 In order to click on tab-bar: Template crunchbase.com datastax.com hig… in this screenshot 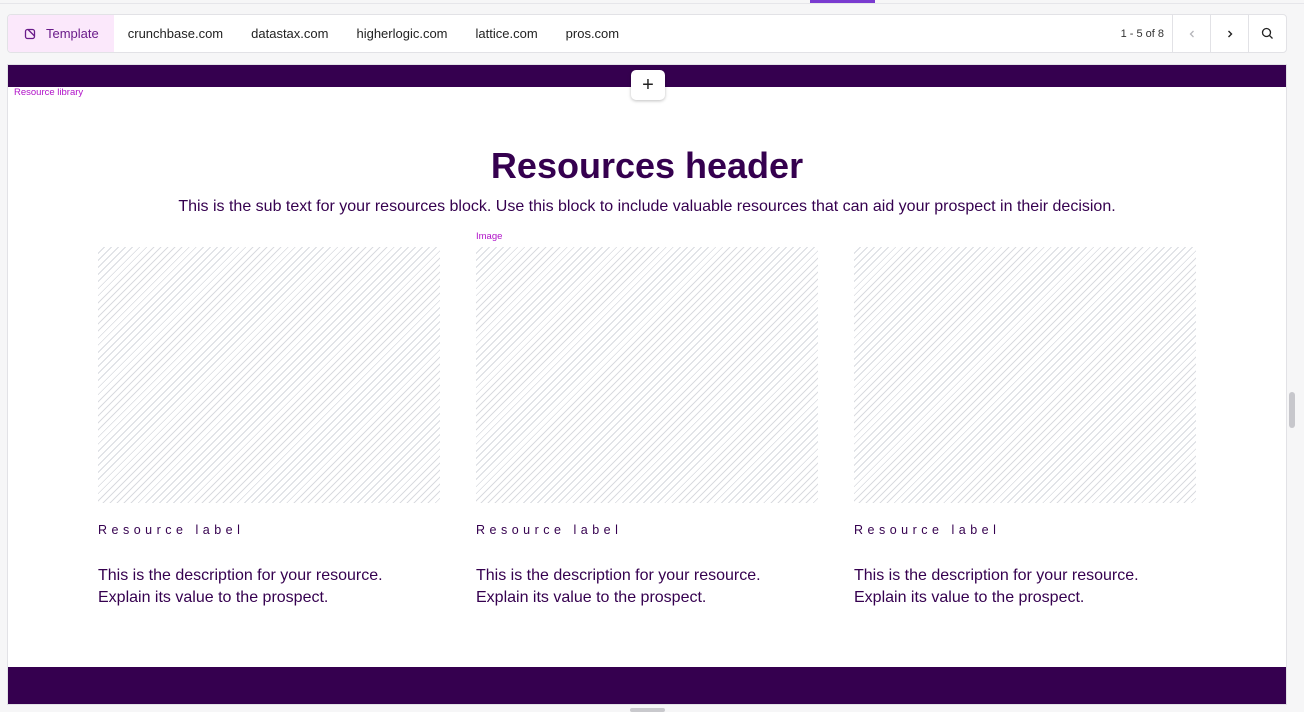, I will do `click(647, 33)`.